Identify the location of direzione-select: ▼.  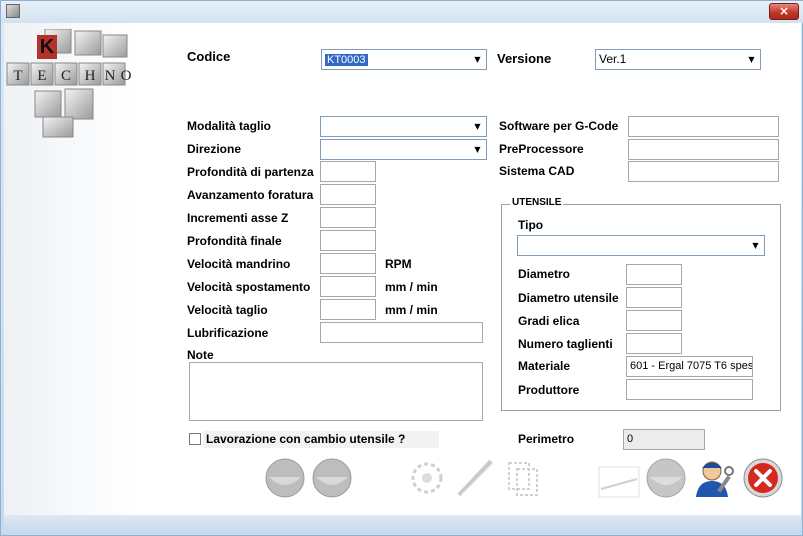
(403, 149).